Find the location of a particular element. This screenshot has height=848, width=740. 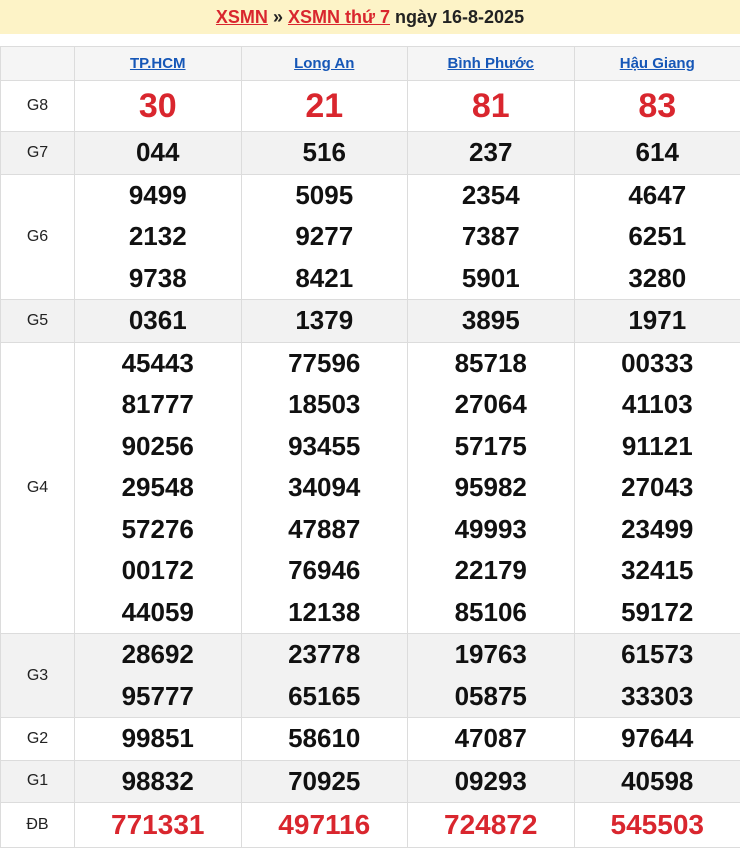

result-number: 81777 is located at coordinates (158, 405).